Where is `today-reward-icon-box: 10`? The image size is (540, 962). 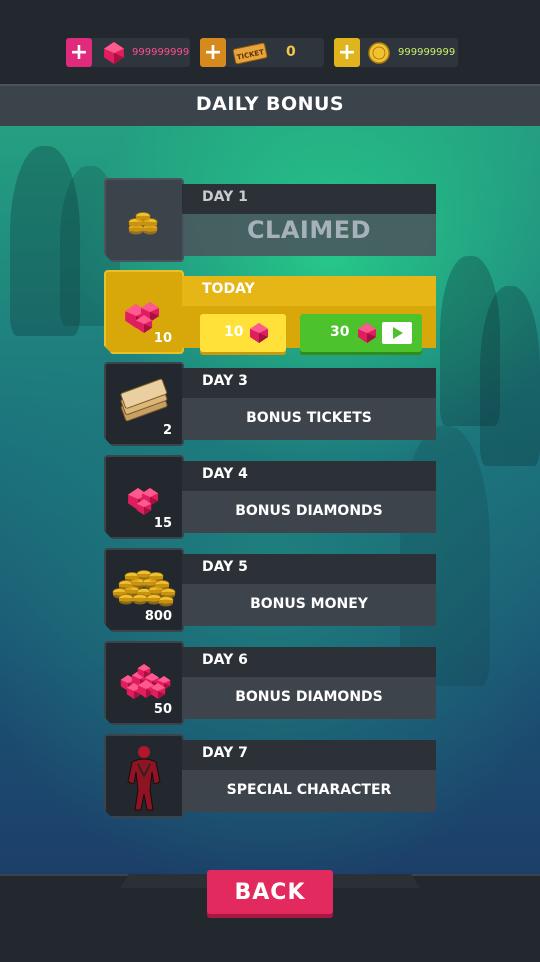 today-reward-icon-box: 10 is located at coordinates (144, 312).